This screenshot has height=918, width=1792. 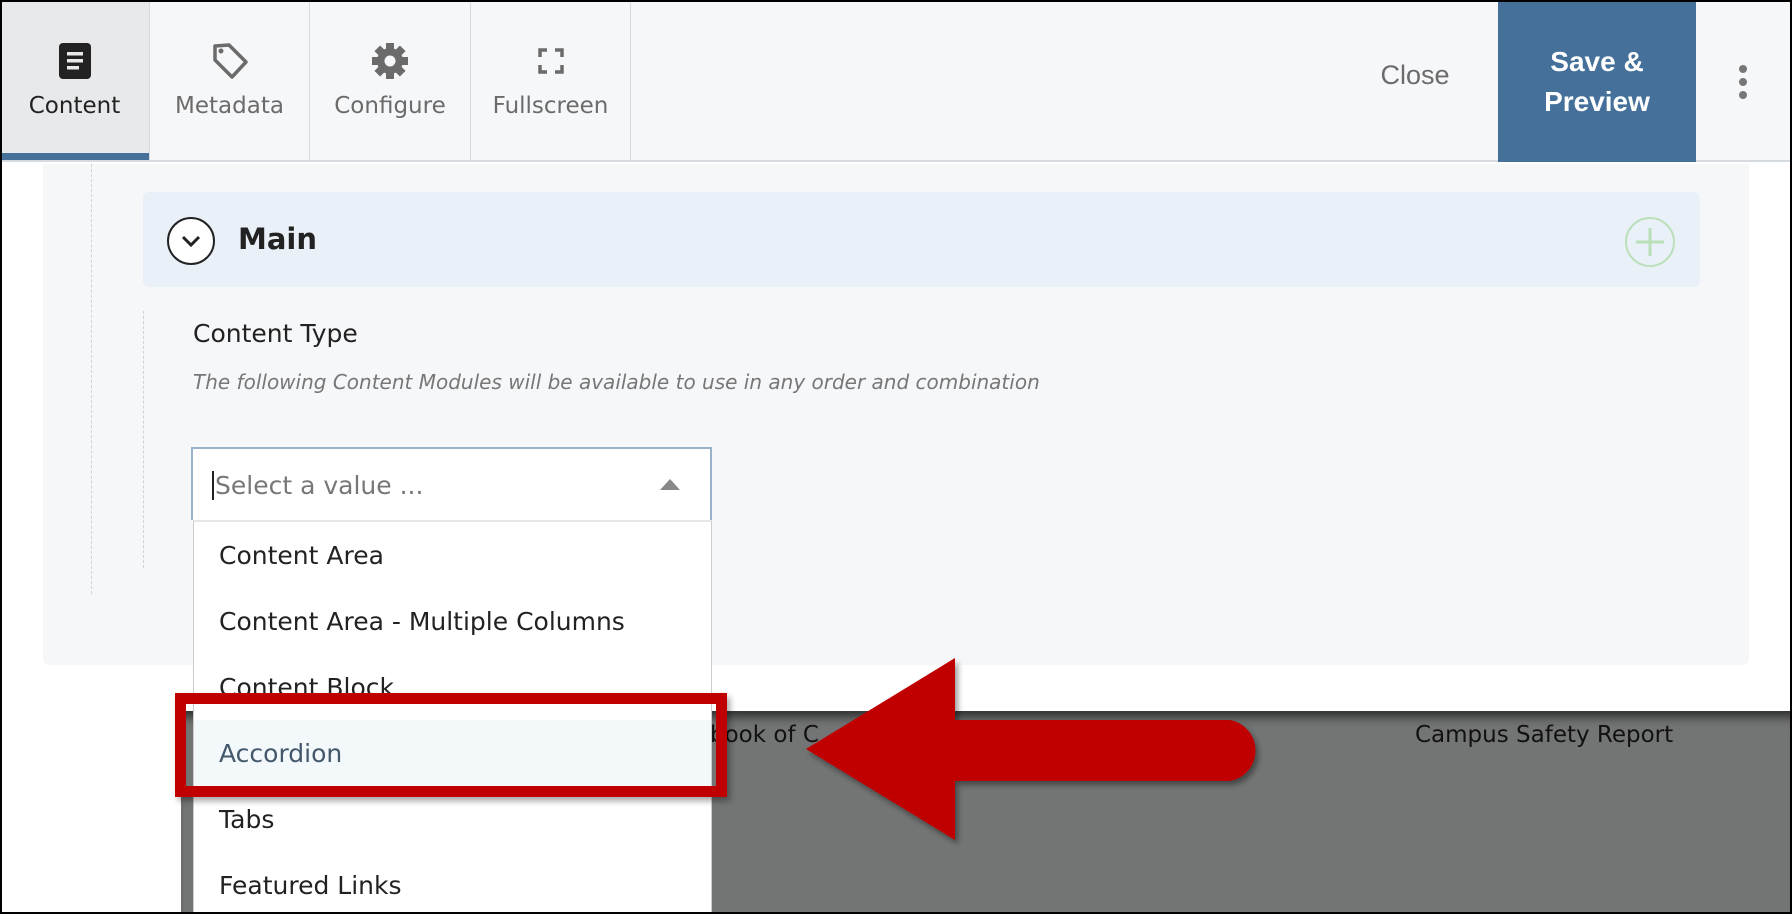 What do you see at coordinates (670, 484) in the screenshot?
I see `caret-up-icon` at bounding box center [670, 484].